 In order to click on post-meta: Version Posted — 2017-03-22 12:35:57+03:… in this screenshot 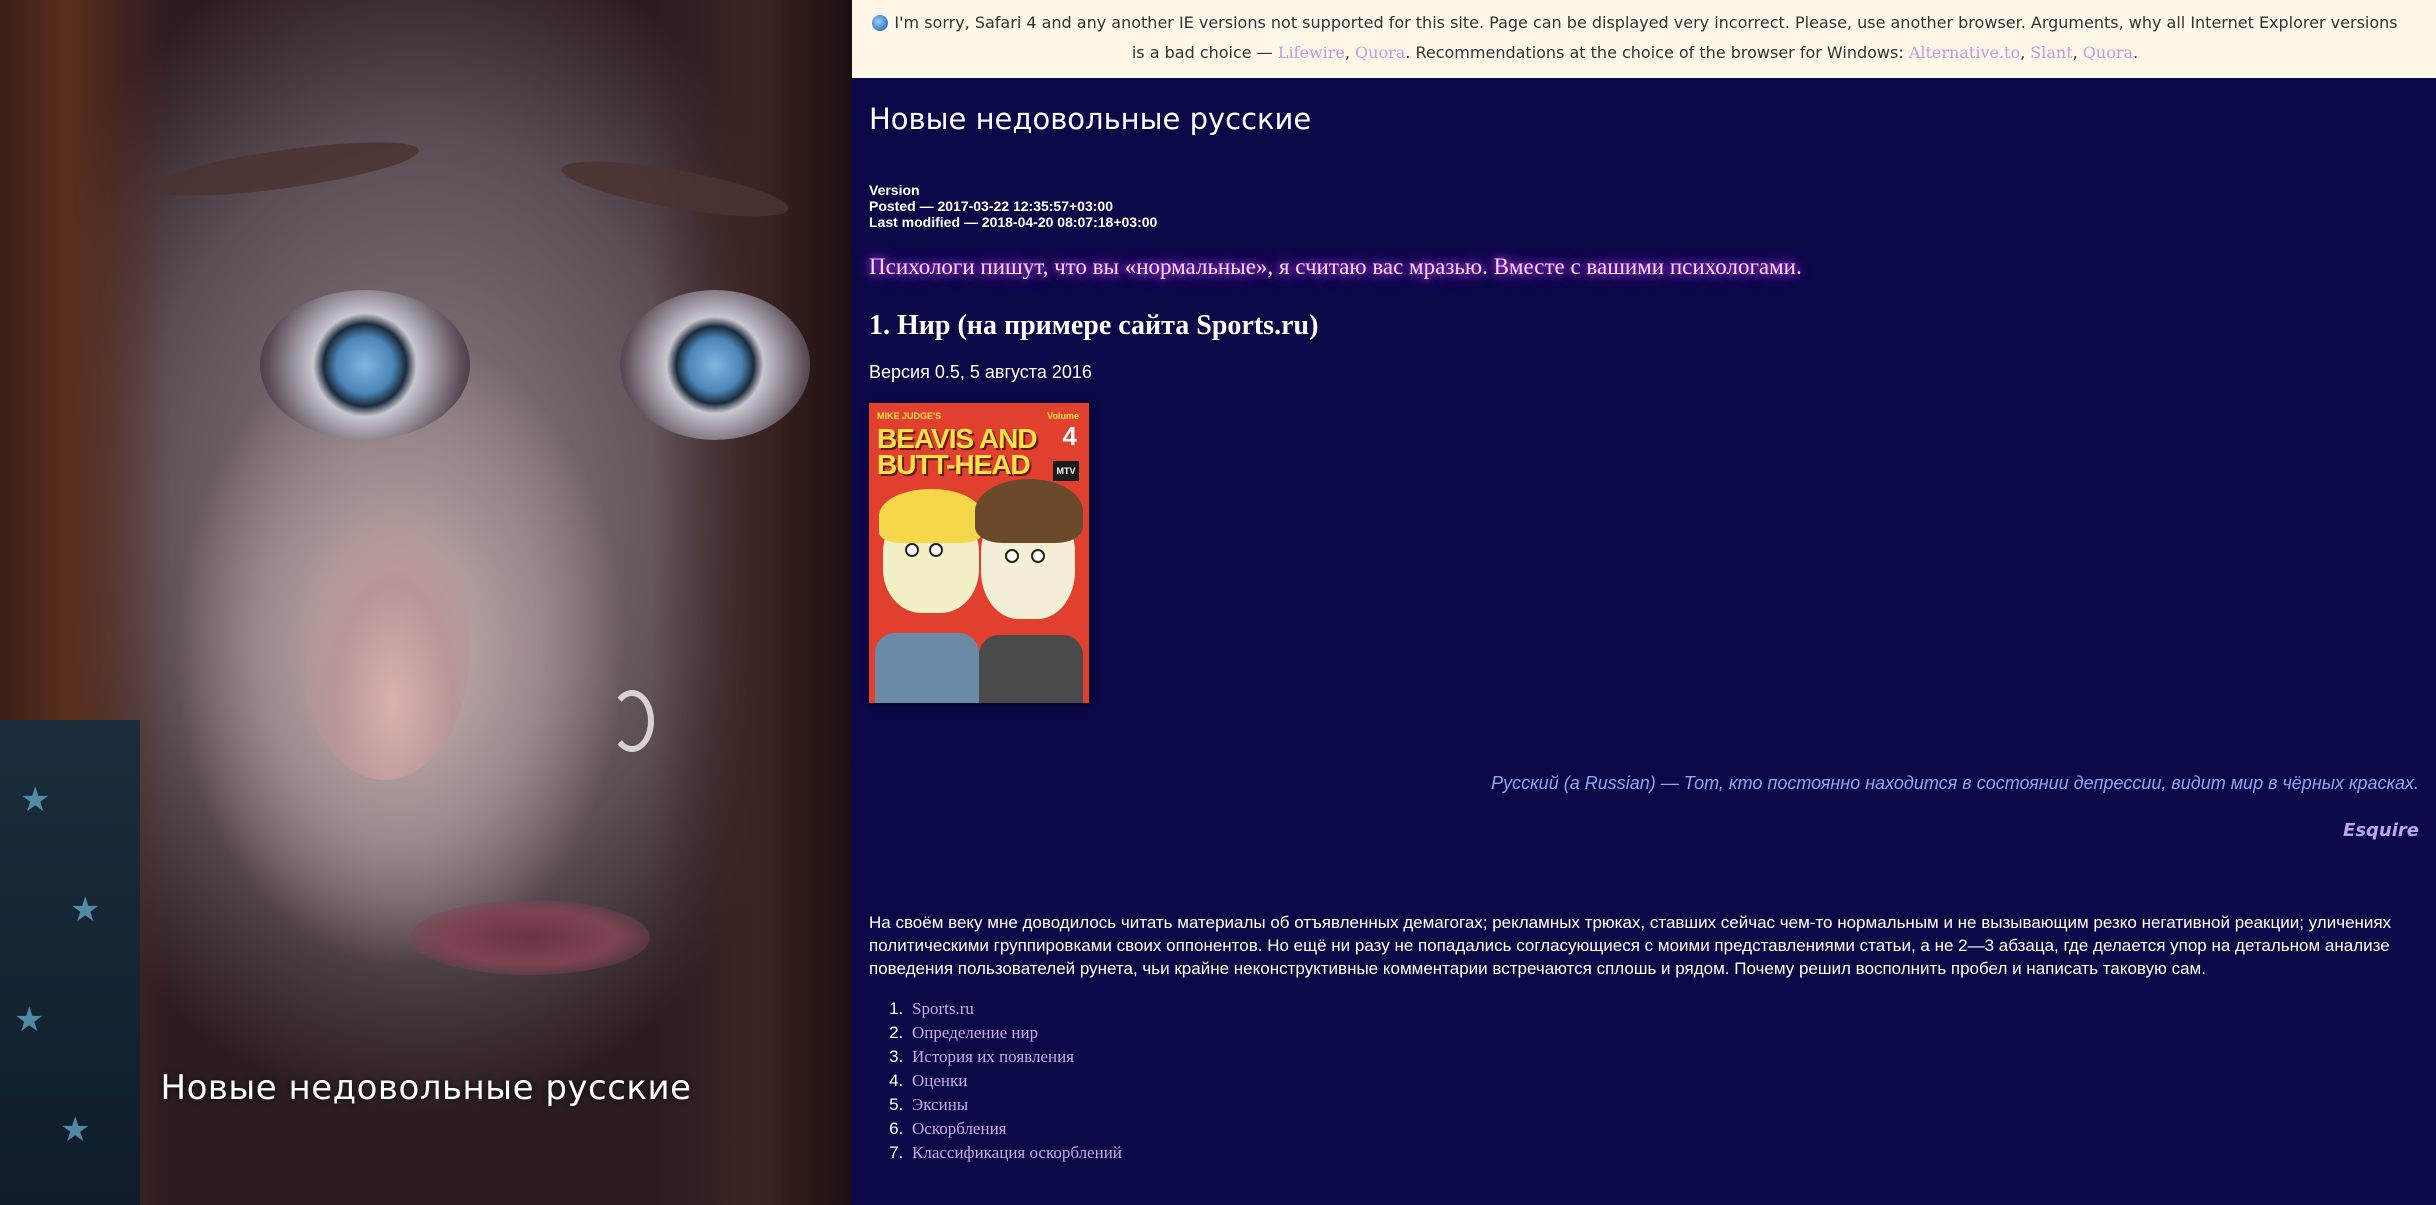, I will do `click(1644, 206)`.